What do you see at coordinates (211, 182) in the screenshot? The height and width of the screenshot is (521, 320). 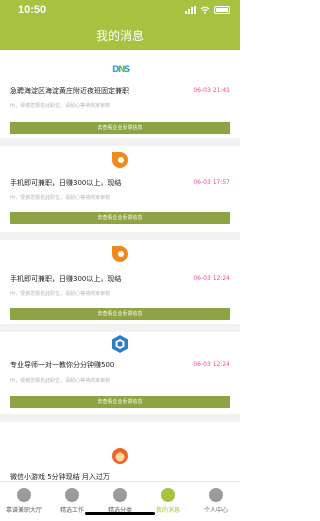 I see `message-time: 06-03 17:57` at bounding box center [211, 182].